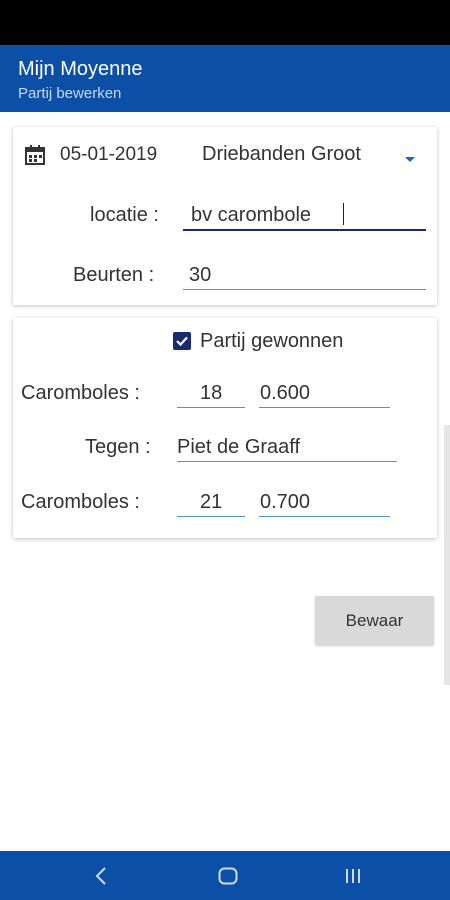 This screenshot has width=450, height=900. What do you see at coordinates (80, 69) in the screenshot?
I see `app-title: Mijn Moyenne` at bounding box center [80, 69].